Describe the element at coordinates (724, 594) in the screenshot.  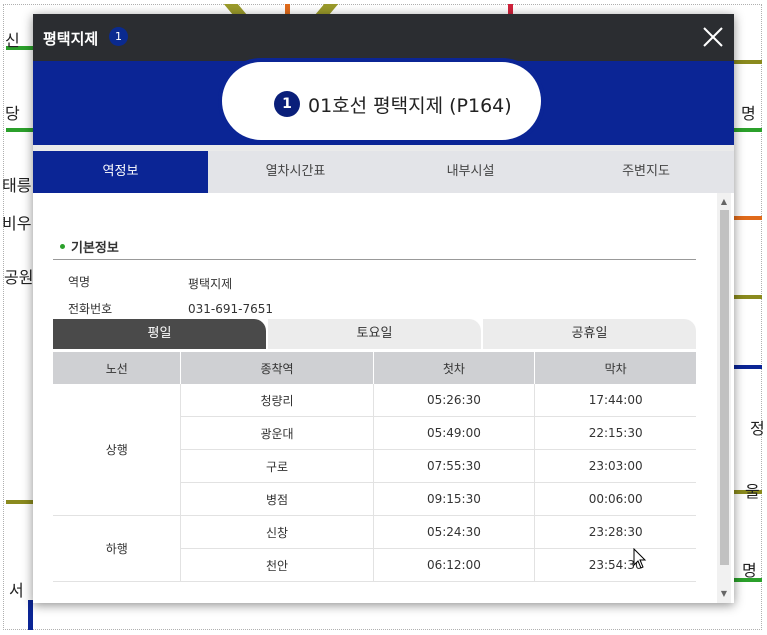
I see `scroll-down-arrow-icon: ▼` at that location.